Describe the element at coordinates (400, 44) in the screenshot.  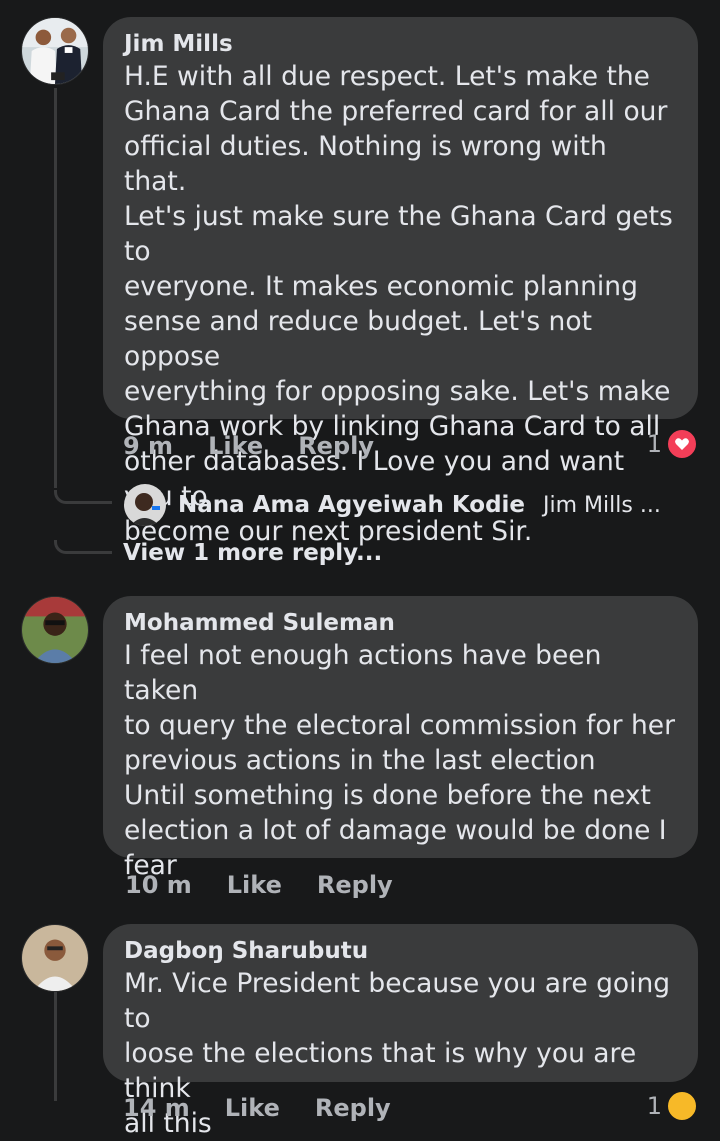
I see `comment-author: Jim Mills` at that location.